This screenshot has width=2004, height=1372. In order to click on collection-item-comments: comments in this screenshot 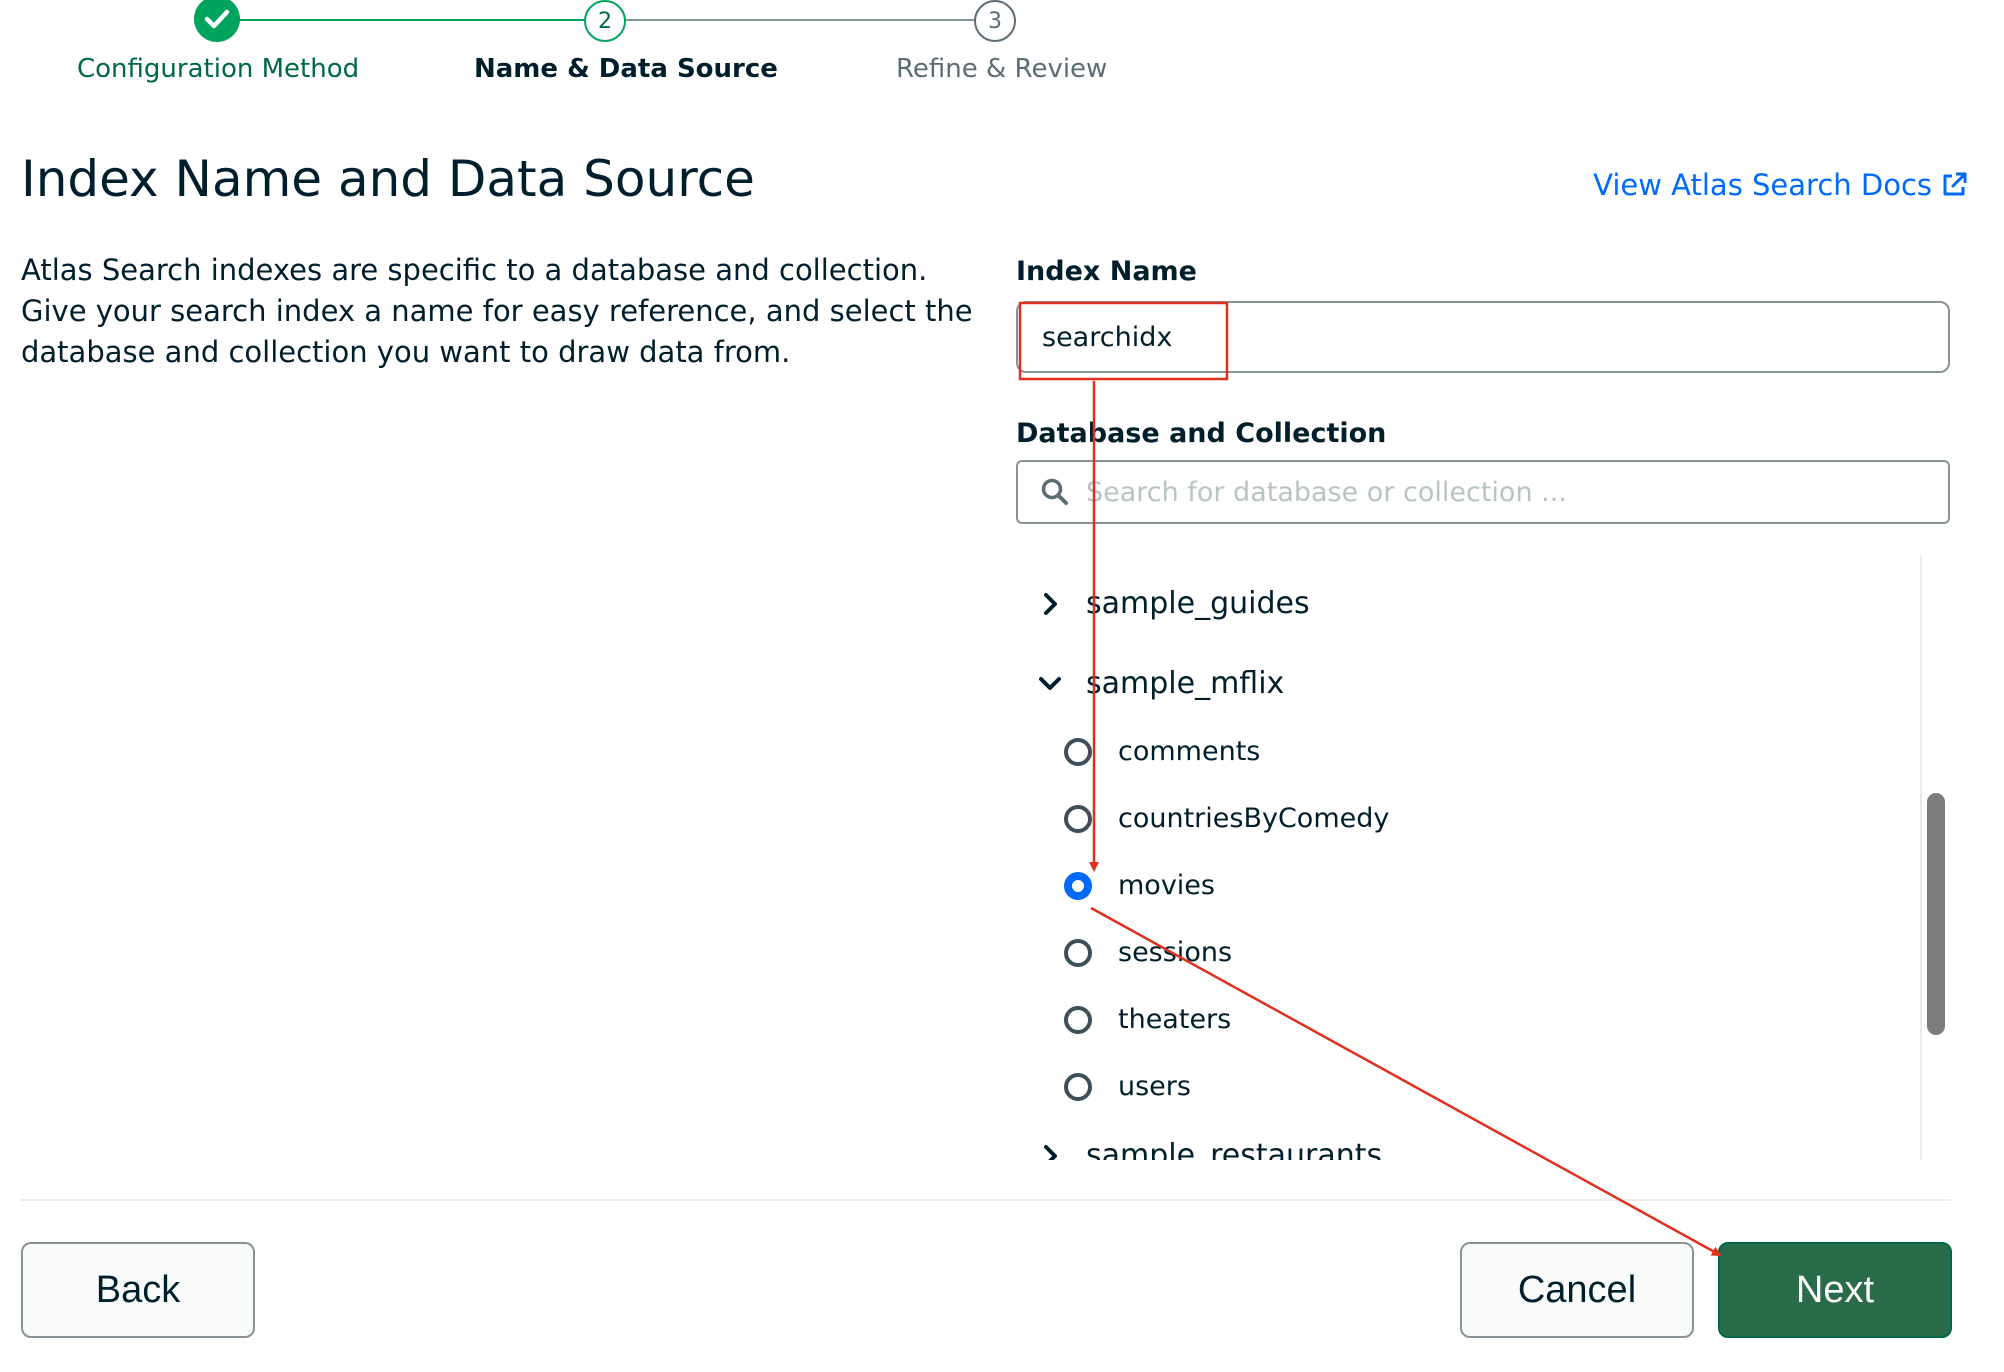, I will do `click(1162, 751)`.